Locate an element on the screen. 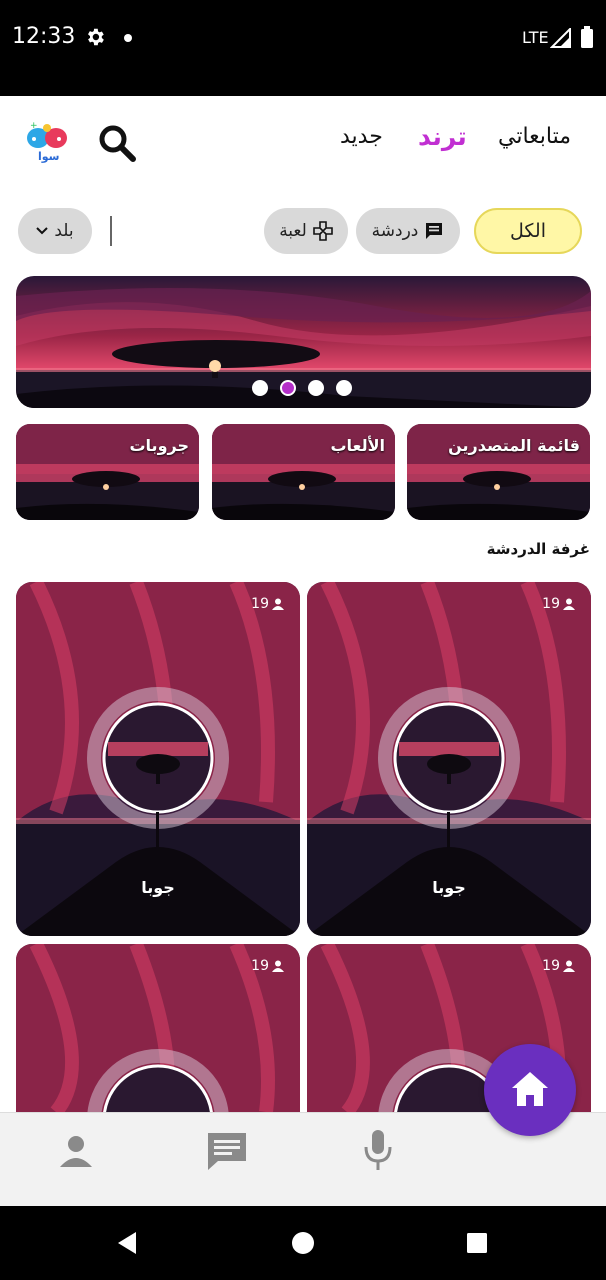 The height and width of the screenshot is (1280, 606). system-navigation-bar is located at coordinates (303, 1243).